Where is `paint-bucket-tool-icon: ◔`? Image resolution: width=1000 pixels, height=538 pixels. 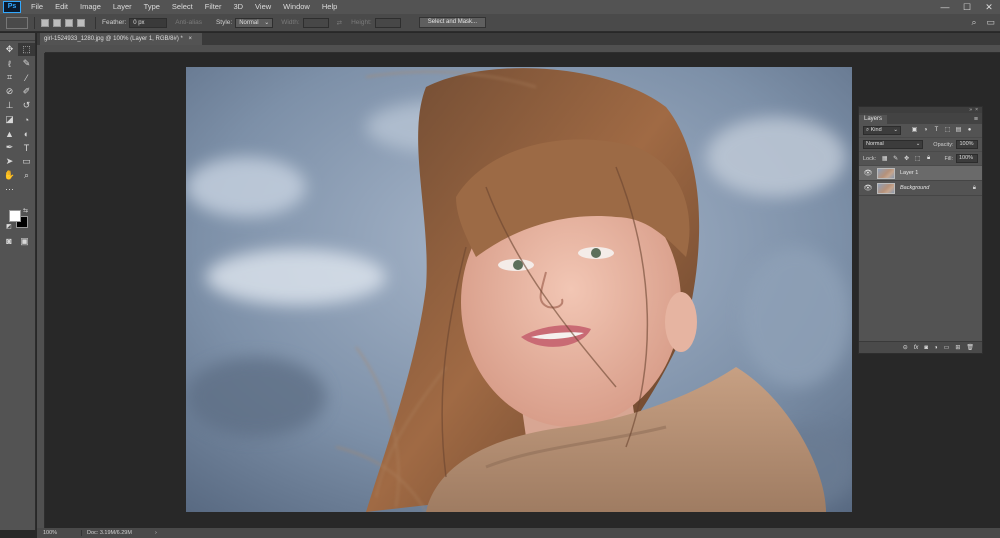
paint-bucket-tool-icon: ◔ is located at coordinates (26, 119).